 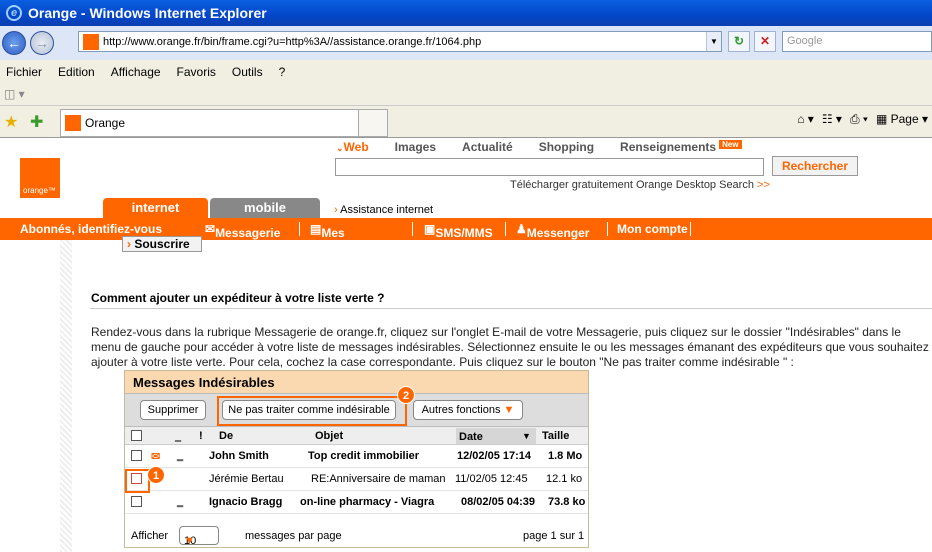 I want to click on tabs-bar: ★ ✚ Orange ⌂ ▾ ☷ ▾ ⎙ ▾ ▦ Page ▾, so click(x=466, y=122).